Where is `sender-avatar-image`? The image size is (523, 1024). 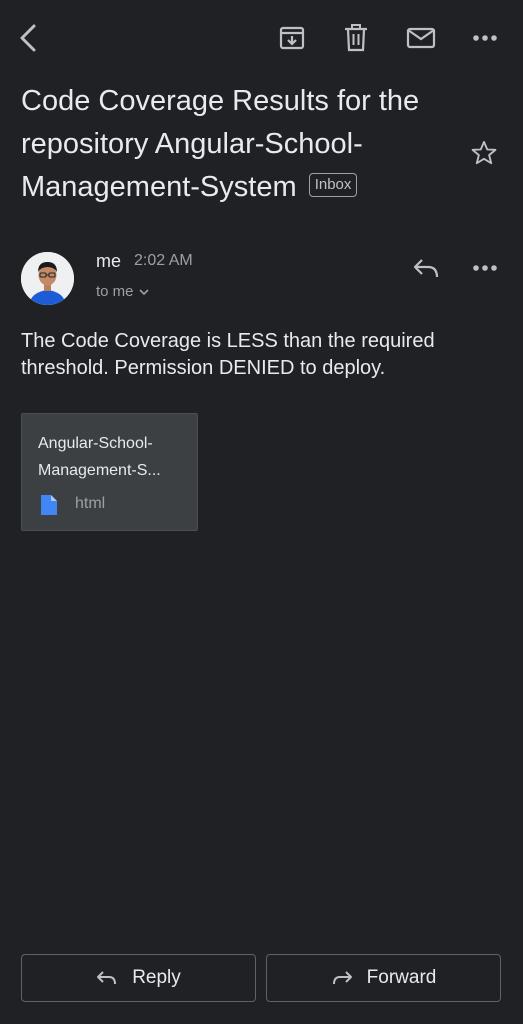 sender-avatar-image is located at coordinates (47, 278).